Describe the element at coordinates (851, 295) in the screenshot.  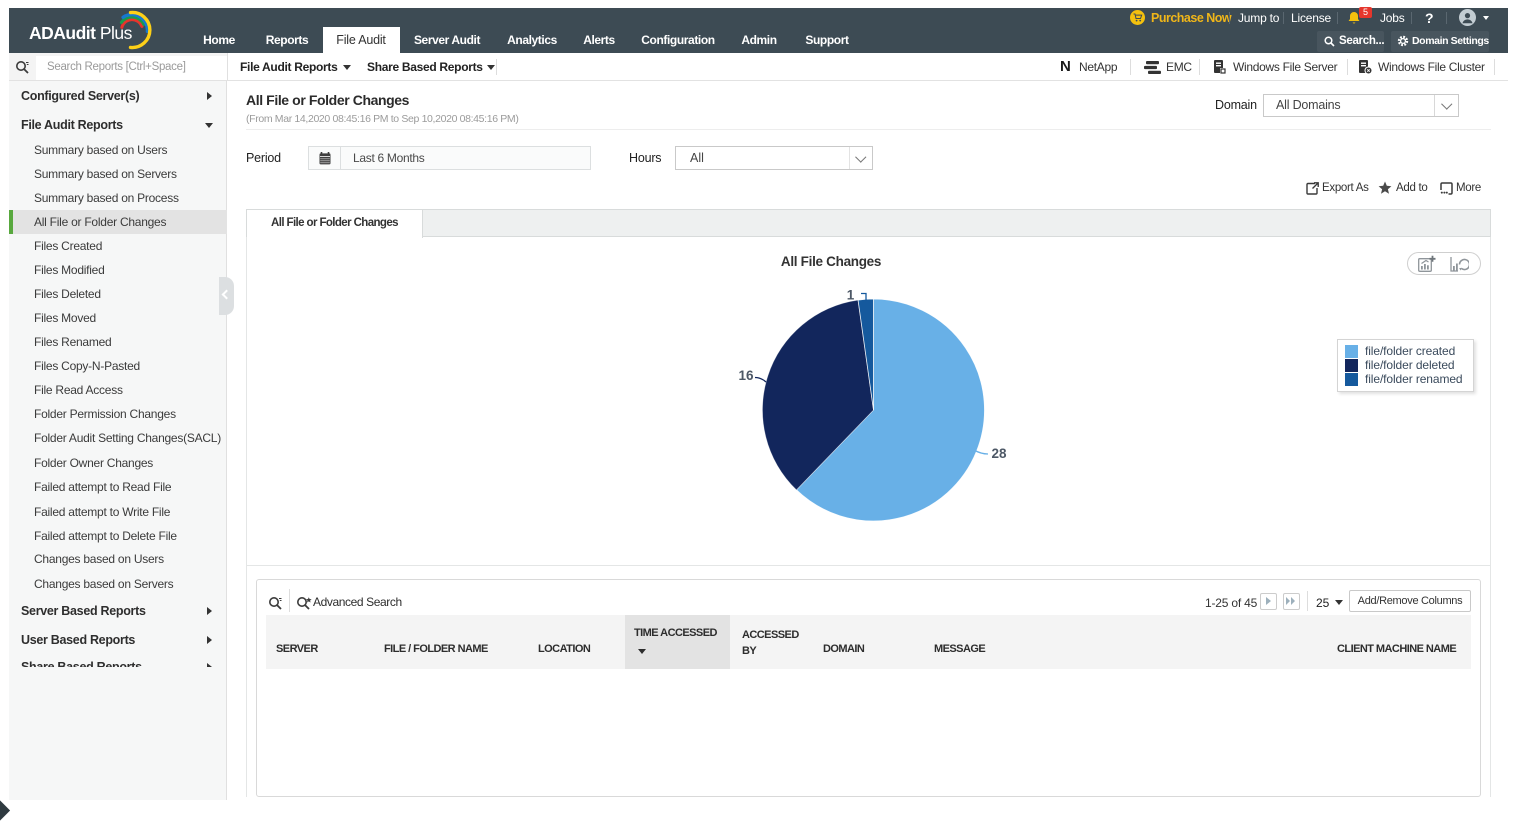
I see `svg-text: 1` at that location.